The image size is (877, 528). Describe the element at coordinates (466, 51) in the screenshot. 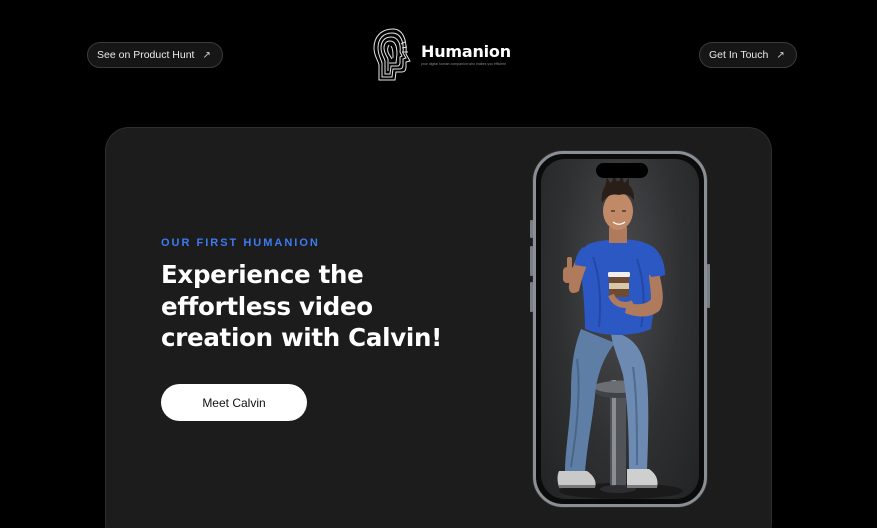

I see `brand-name: Humanion` at that location.